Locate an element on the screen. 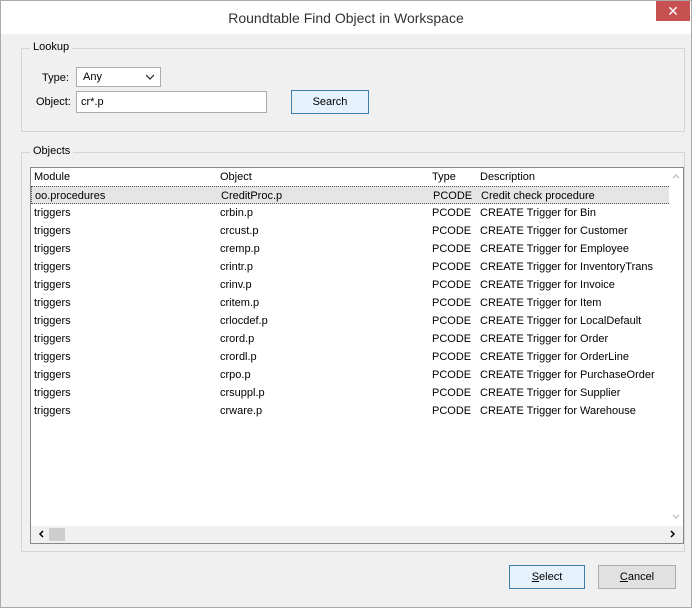 The width and height of the screenshot is (692, 608). cell-object: crordl.p is located at coordinates (238, 357).